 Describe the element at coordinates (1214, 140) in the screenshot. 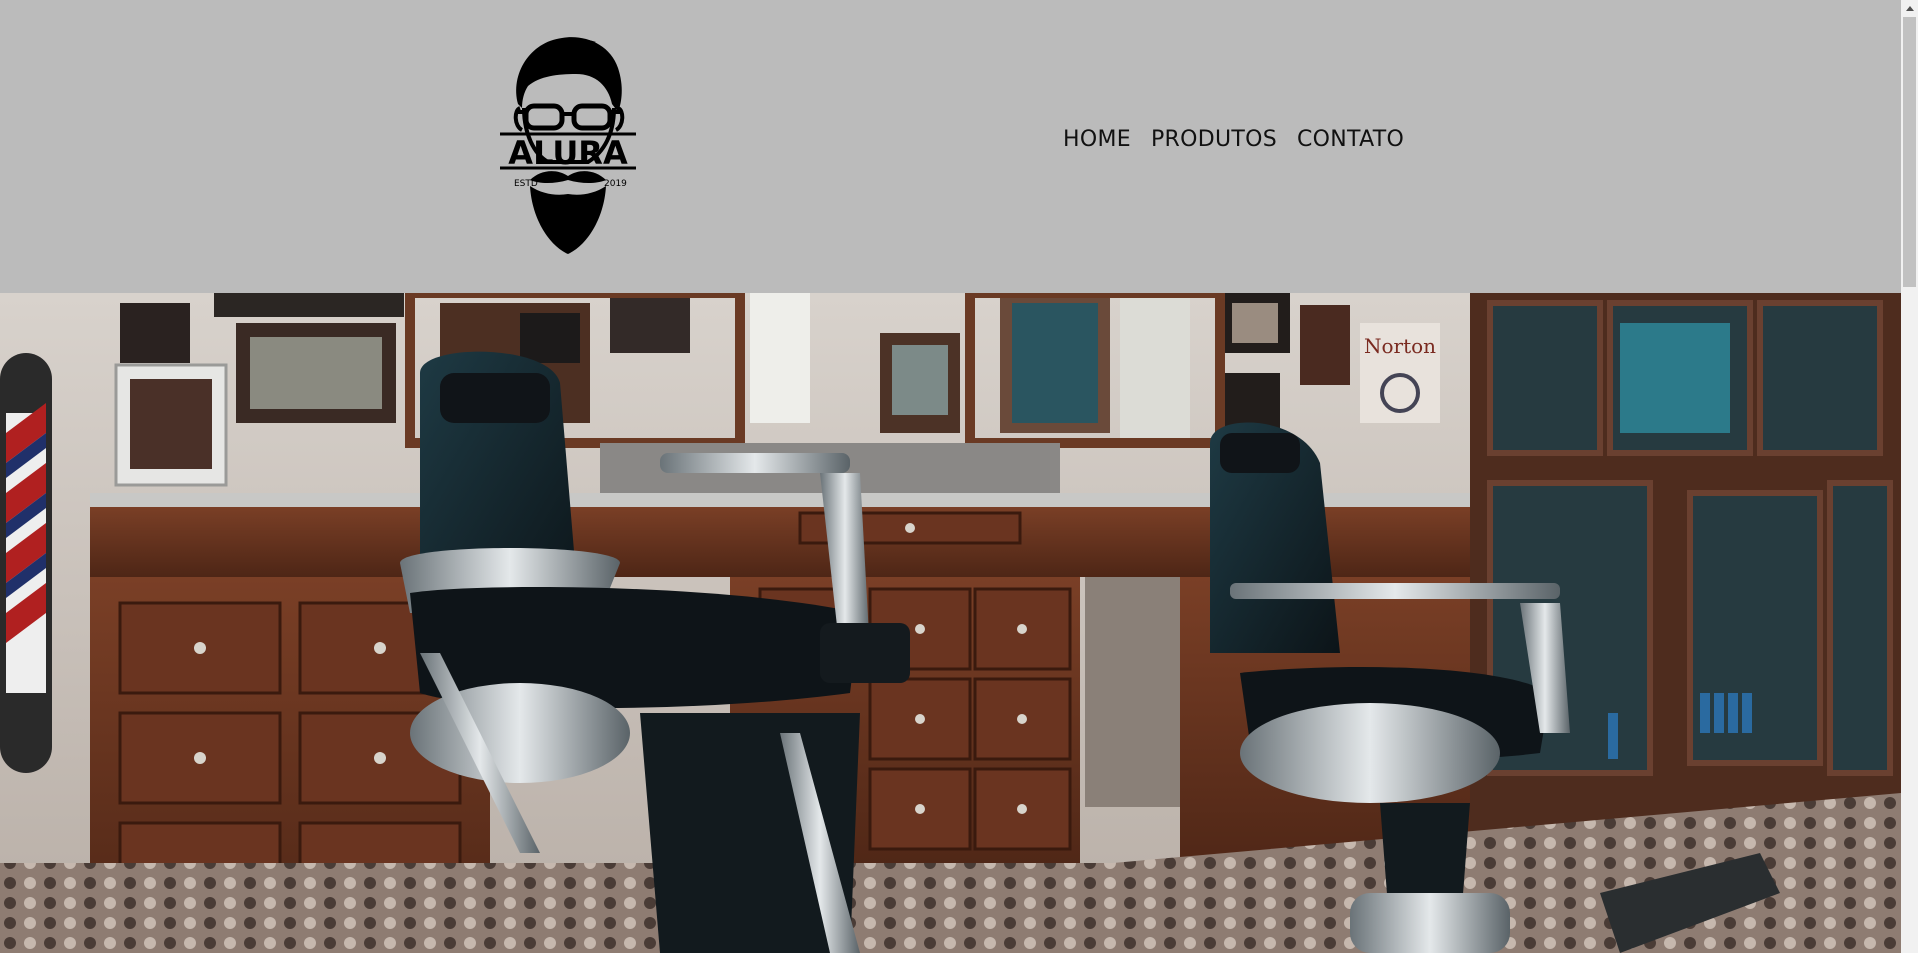

I see `nav-link-produtos: PRODUTOS` at that location.